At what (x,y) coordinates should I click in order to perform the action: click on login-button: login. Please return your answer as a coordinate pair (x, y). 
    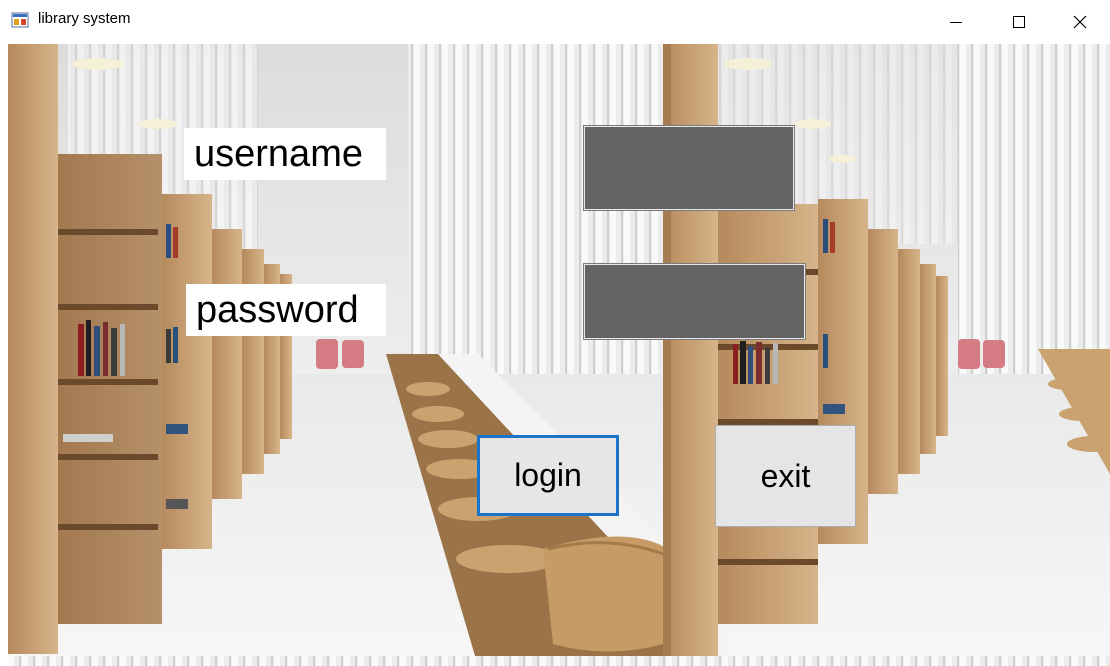
    Looking at the image, I should click on (548, 475).